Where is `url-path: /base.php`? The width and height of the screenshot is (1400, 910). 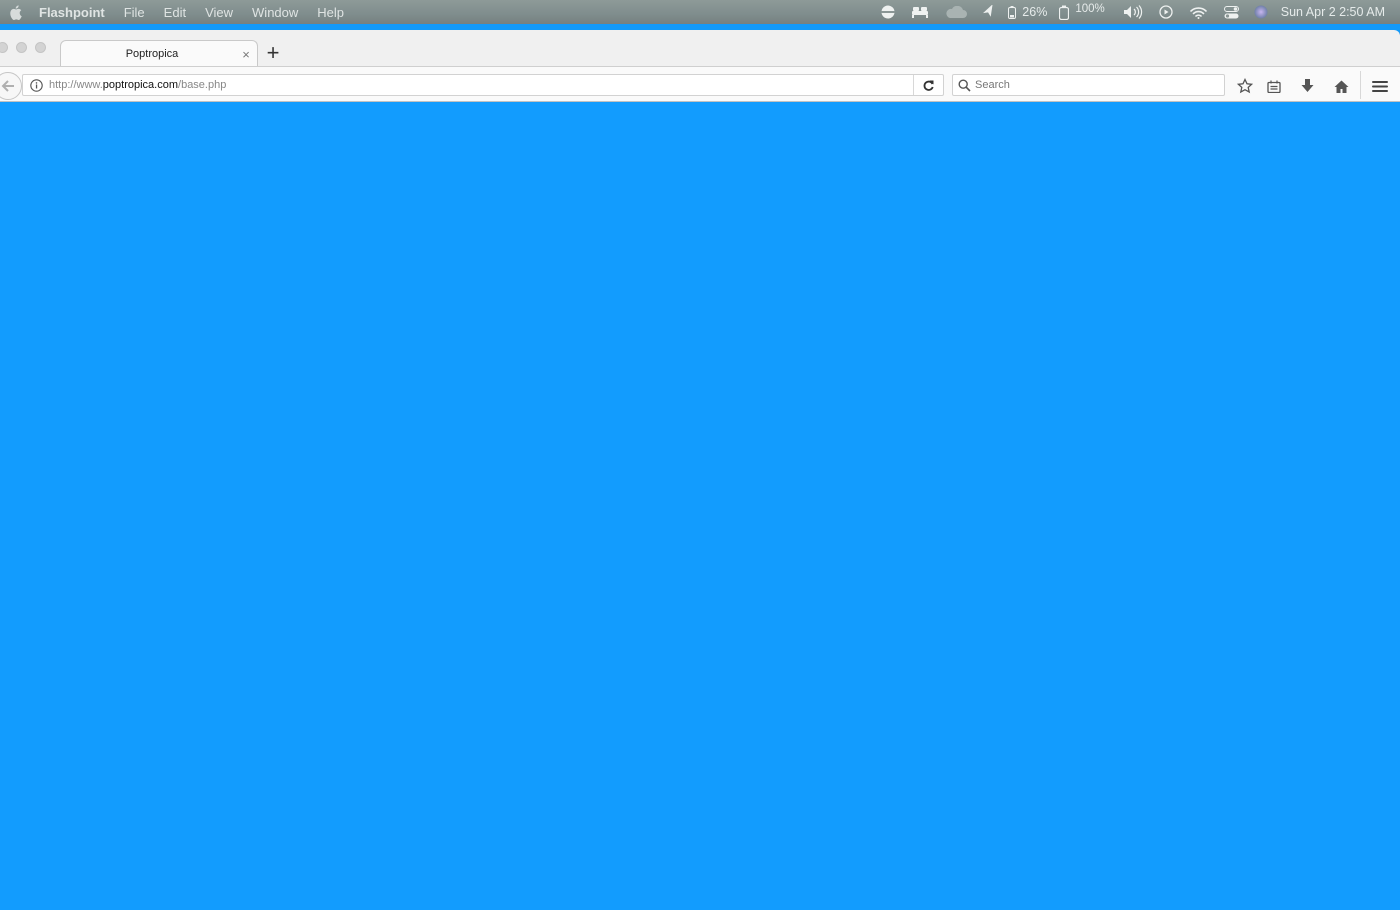
url-path: /base.php is located at coordinates (202, 85).